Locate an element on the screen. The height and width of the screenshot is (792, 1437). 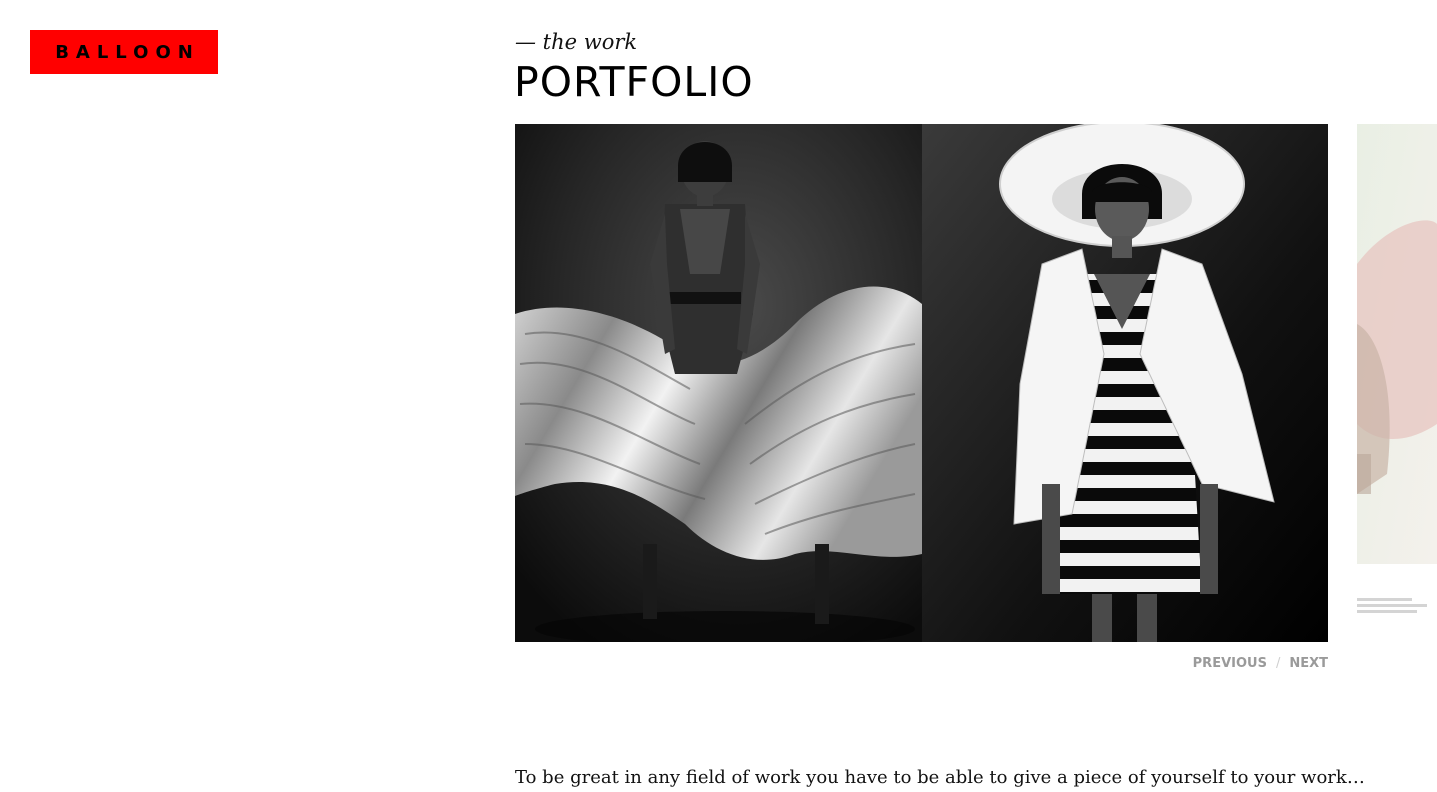
section-kicker: — the work is located at coordinates (576, 42).